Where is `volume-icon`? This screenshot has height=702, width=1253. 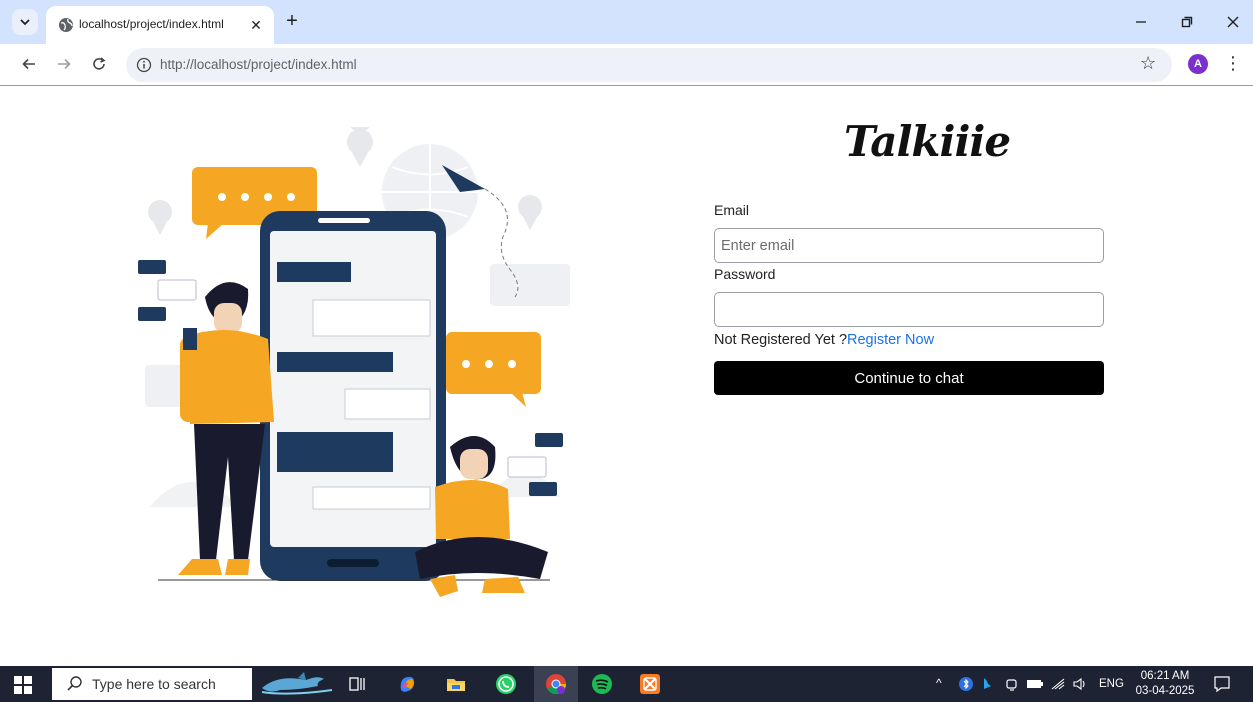 volume-icon is located at coordinates (1080, 684).